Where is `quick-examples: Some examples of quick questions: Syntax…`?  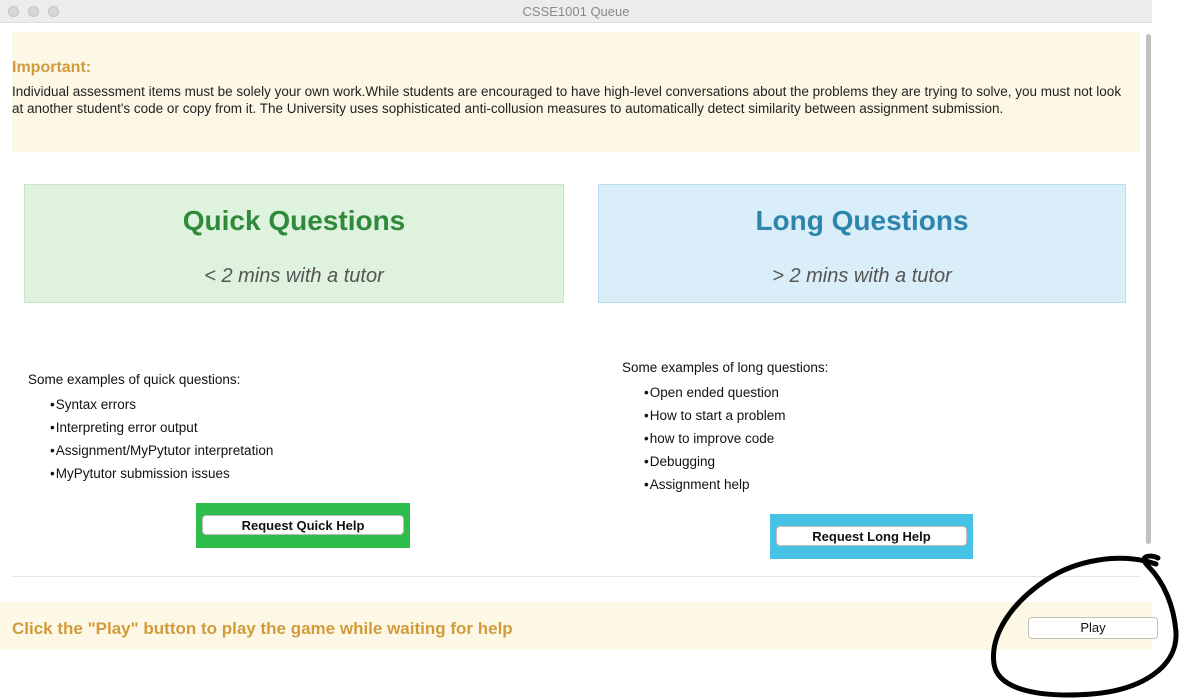 quick-examples: Some examples of quick questions: Syntax… is located at coordinates (150, 428).